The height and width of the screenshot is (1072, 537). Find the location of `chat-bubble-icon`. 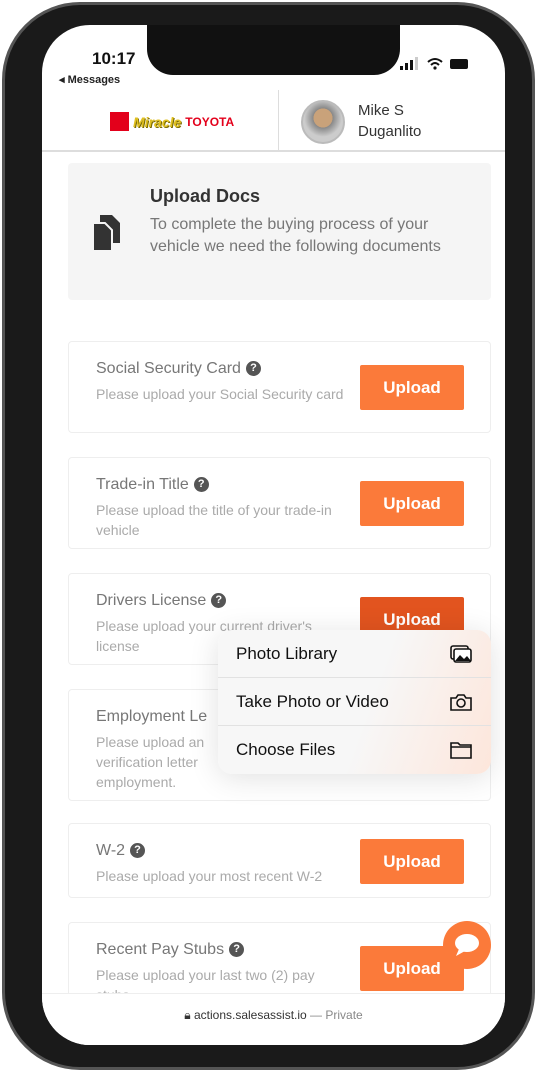

chat-bubble-icon is located at coordinates (467, 945).